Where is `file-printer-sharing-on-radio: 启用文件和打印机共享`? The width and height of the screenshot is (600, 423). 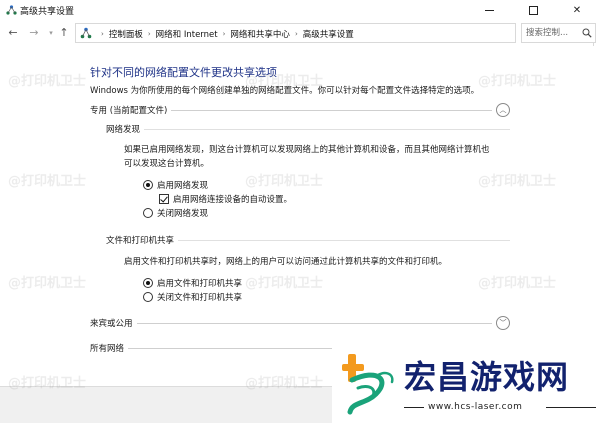 file-printer-sharing-on-radio: 启用文件和打印机共享 is located at coordinates (192, 283).